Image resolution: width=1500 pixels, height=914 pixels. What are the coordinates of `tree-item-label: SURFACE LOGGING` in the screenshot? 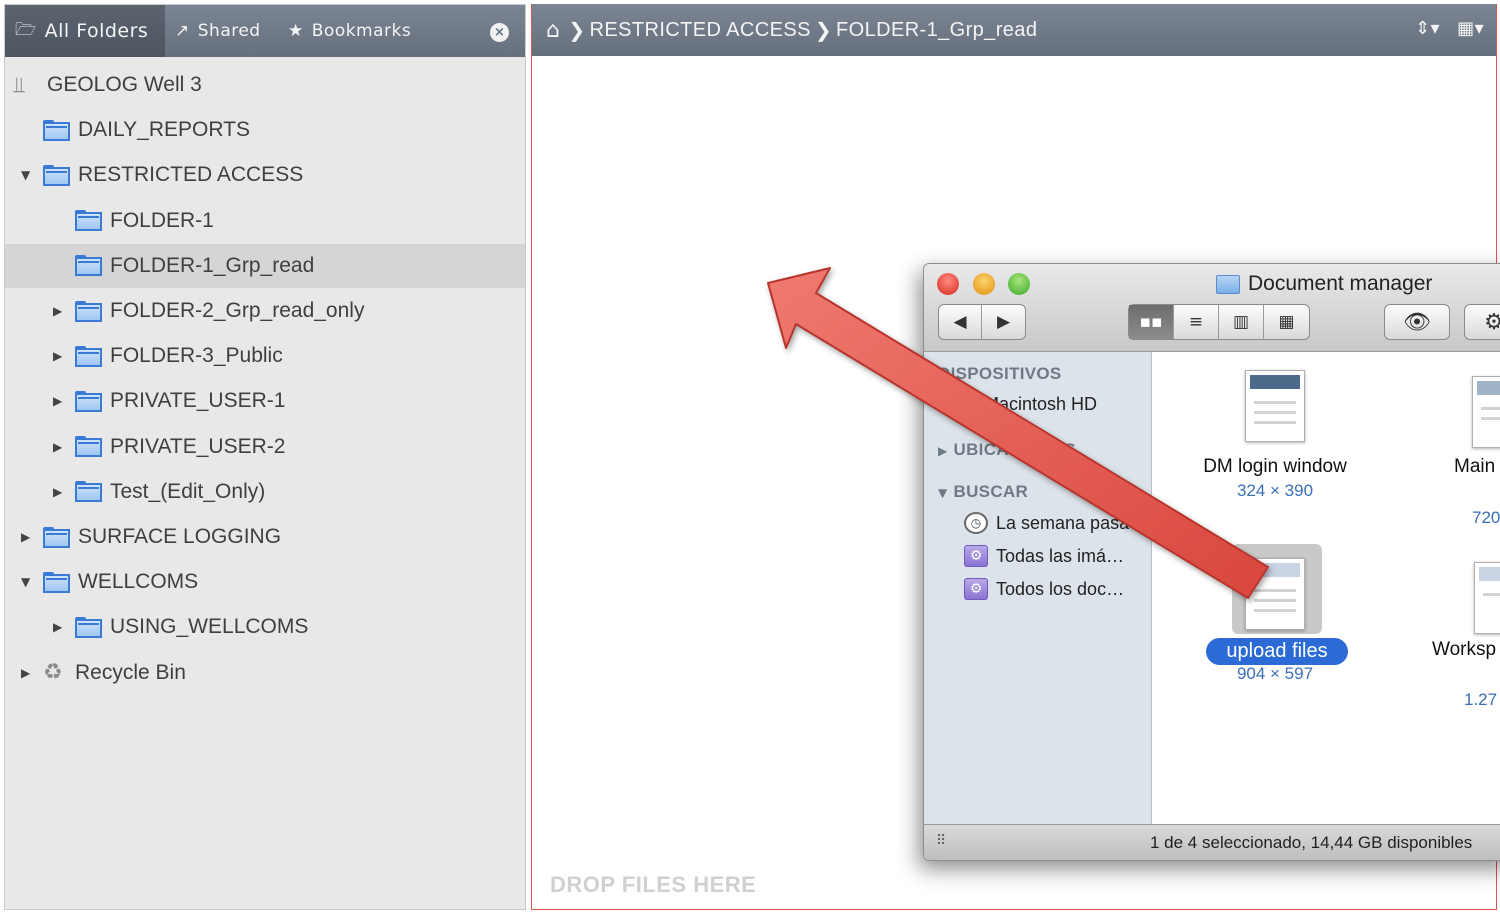 It's located at (180, 536).